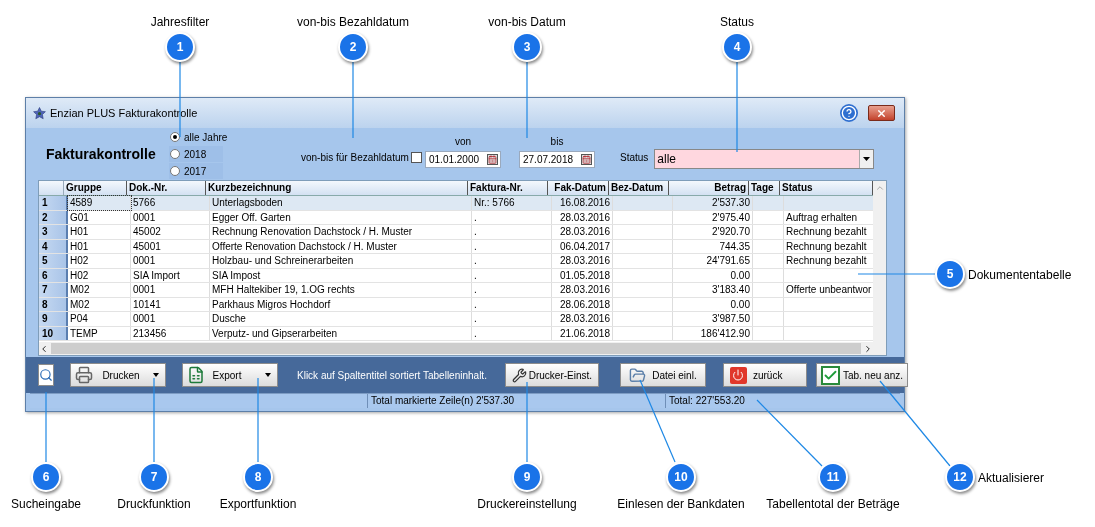  Describe the element at coordinates (180, 47) in the screenshot. I see `callout-badge: 1` at that location.